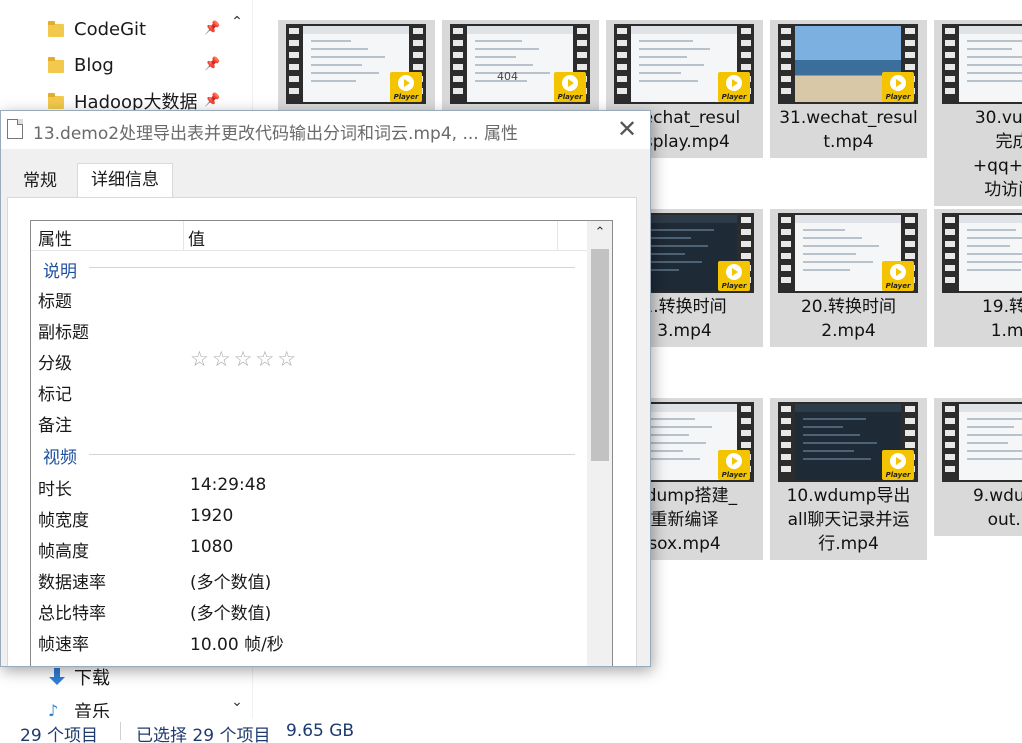 Image resolution: width=1022 pixels, height=743 pixels. What do you see at coordinates (848, 89) in the screenshot?
I see `file-tile: Player 31.wechat_resul t.mp4` at bounding box center [848, 89].